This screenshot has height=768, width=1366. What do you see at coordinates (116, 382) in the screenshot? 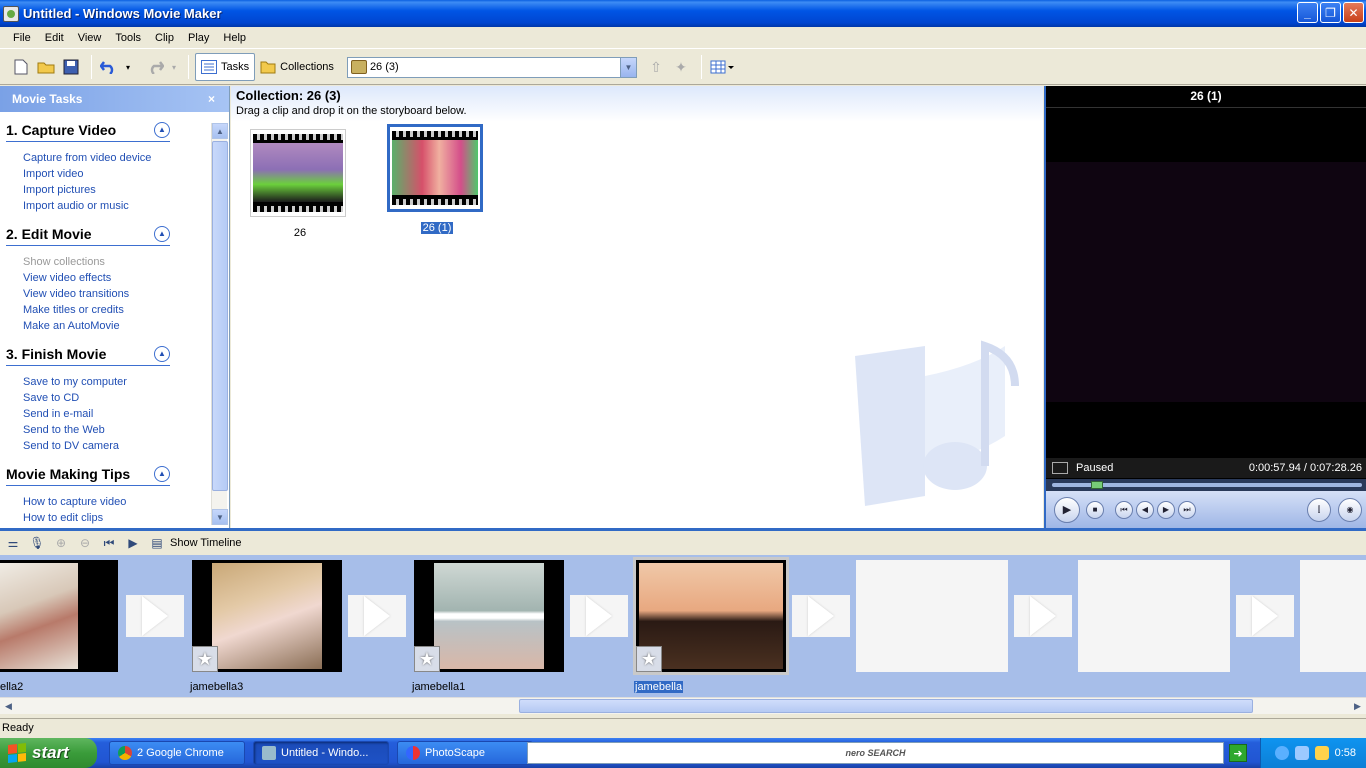
I see `task-link: Save to my computer` at bounding box center [116, 382].